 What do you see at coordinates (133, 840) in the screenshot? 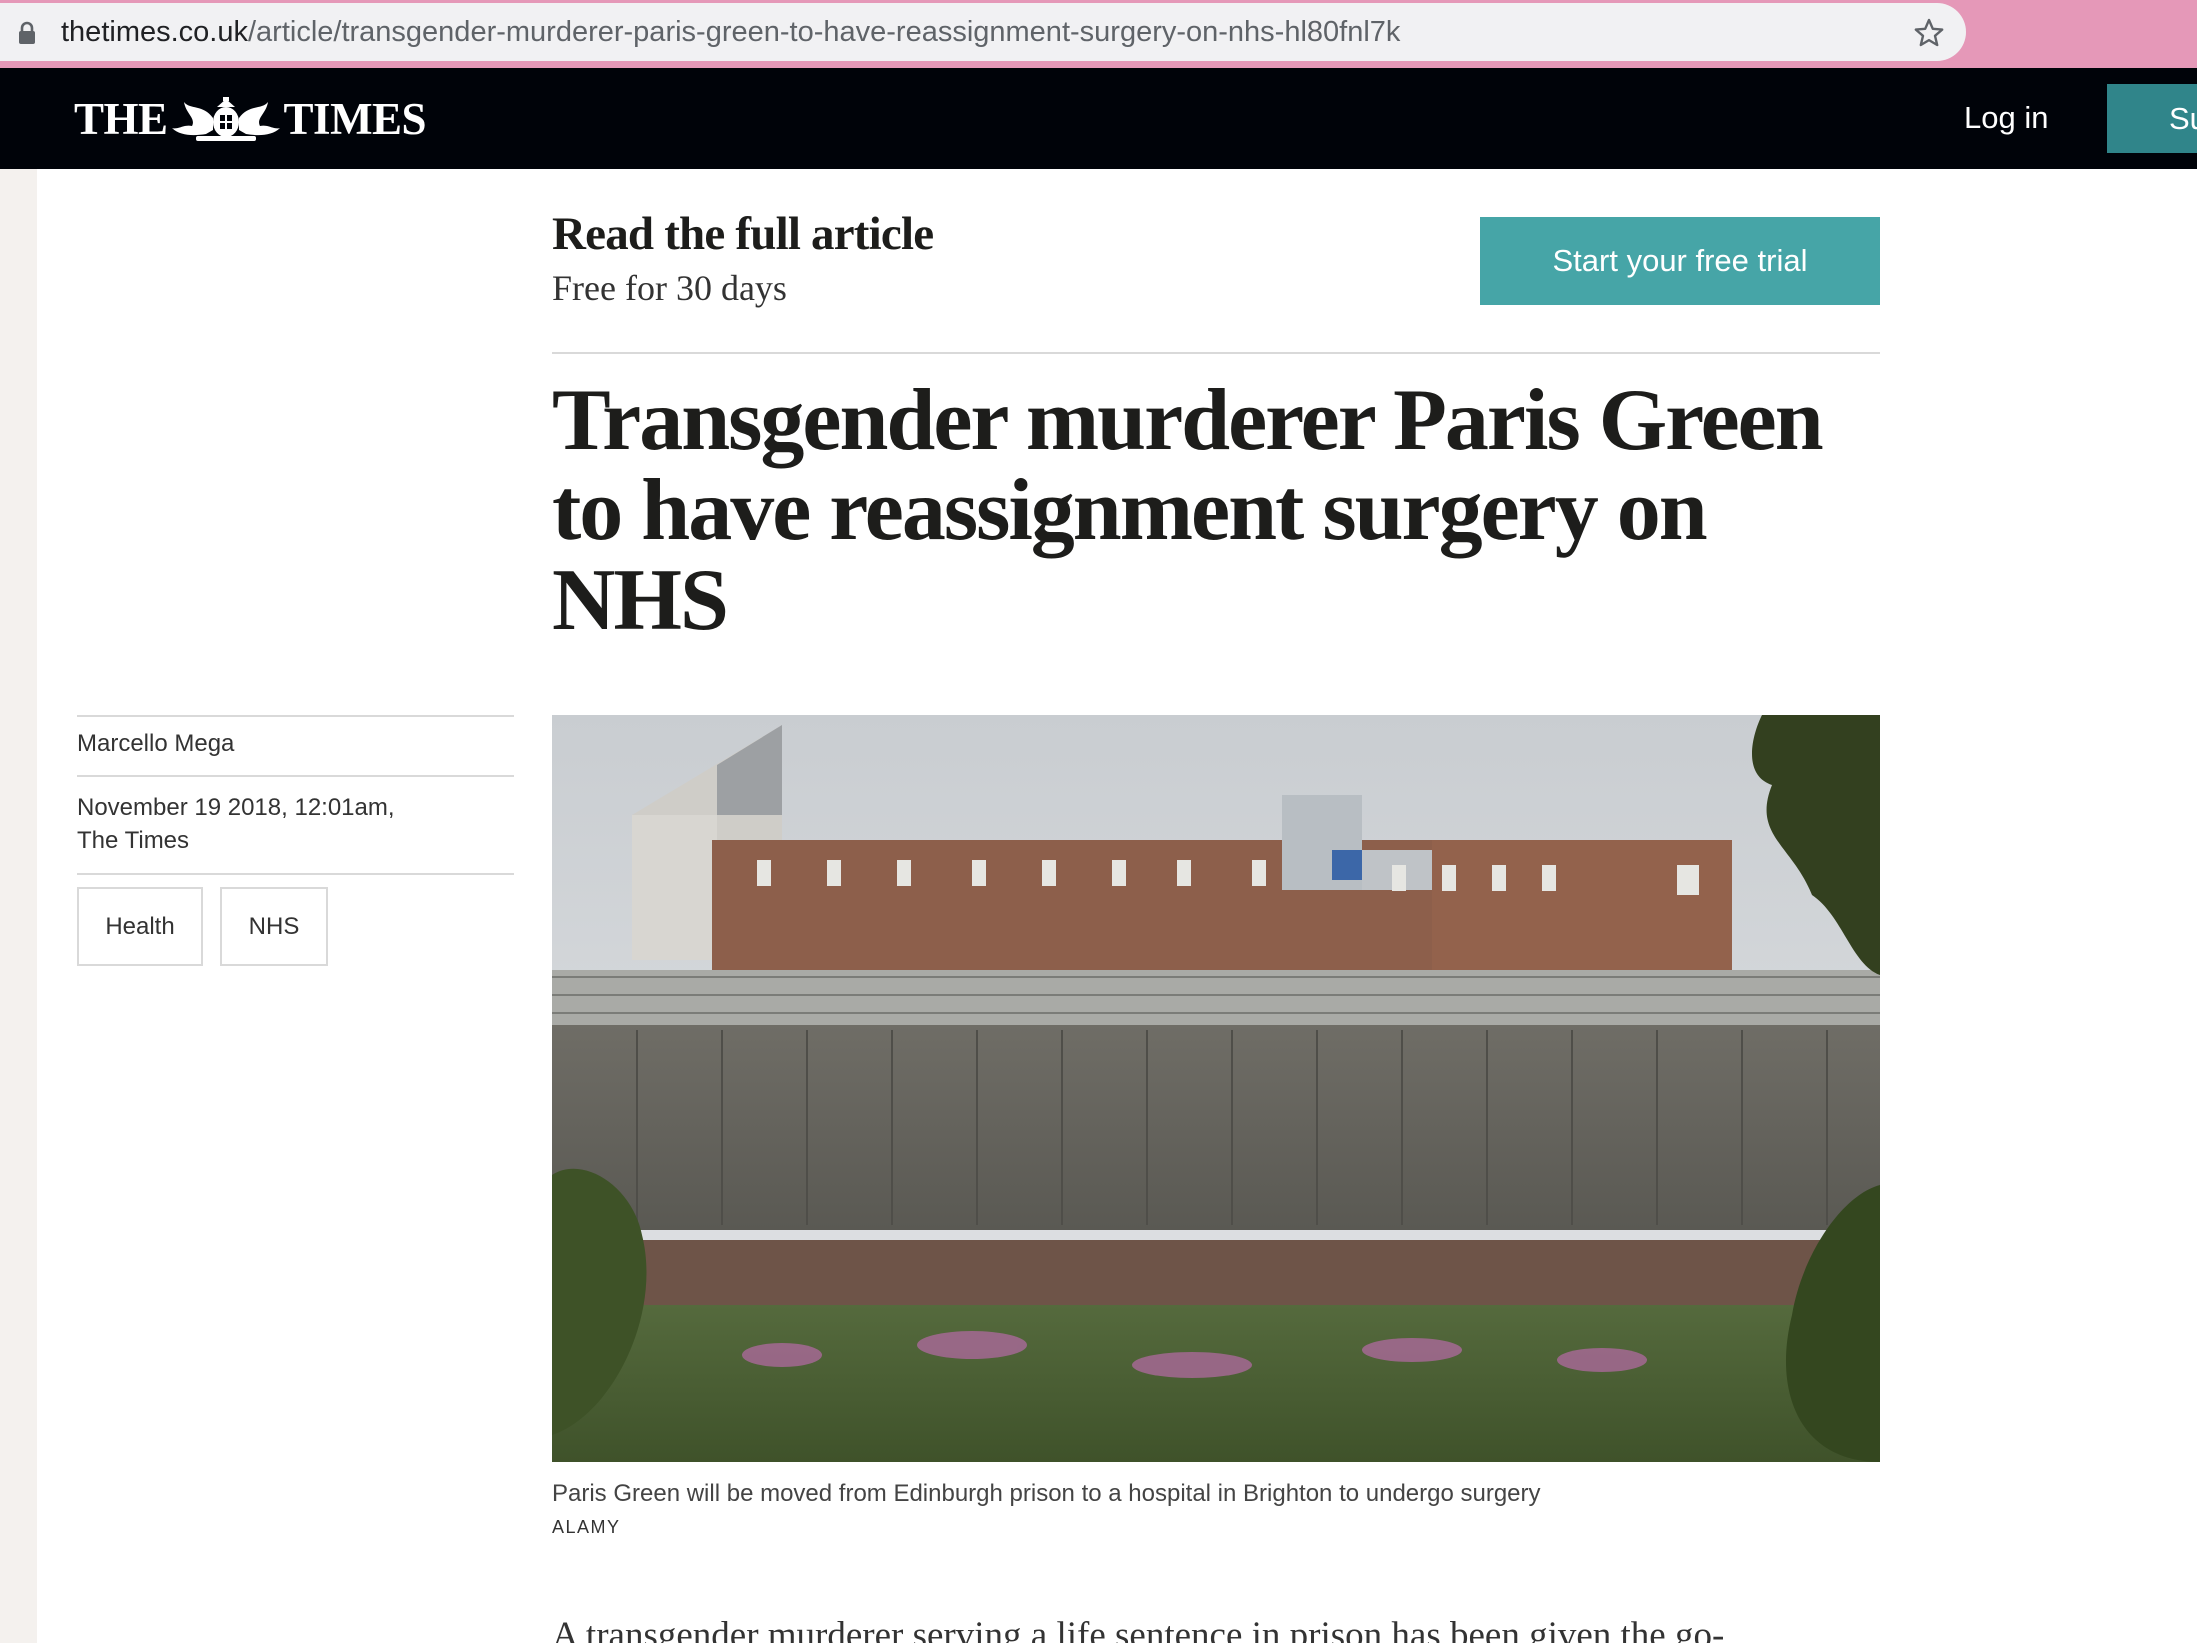
I see `publication-name: The Times` at bounding box center [133, 840].